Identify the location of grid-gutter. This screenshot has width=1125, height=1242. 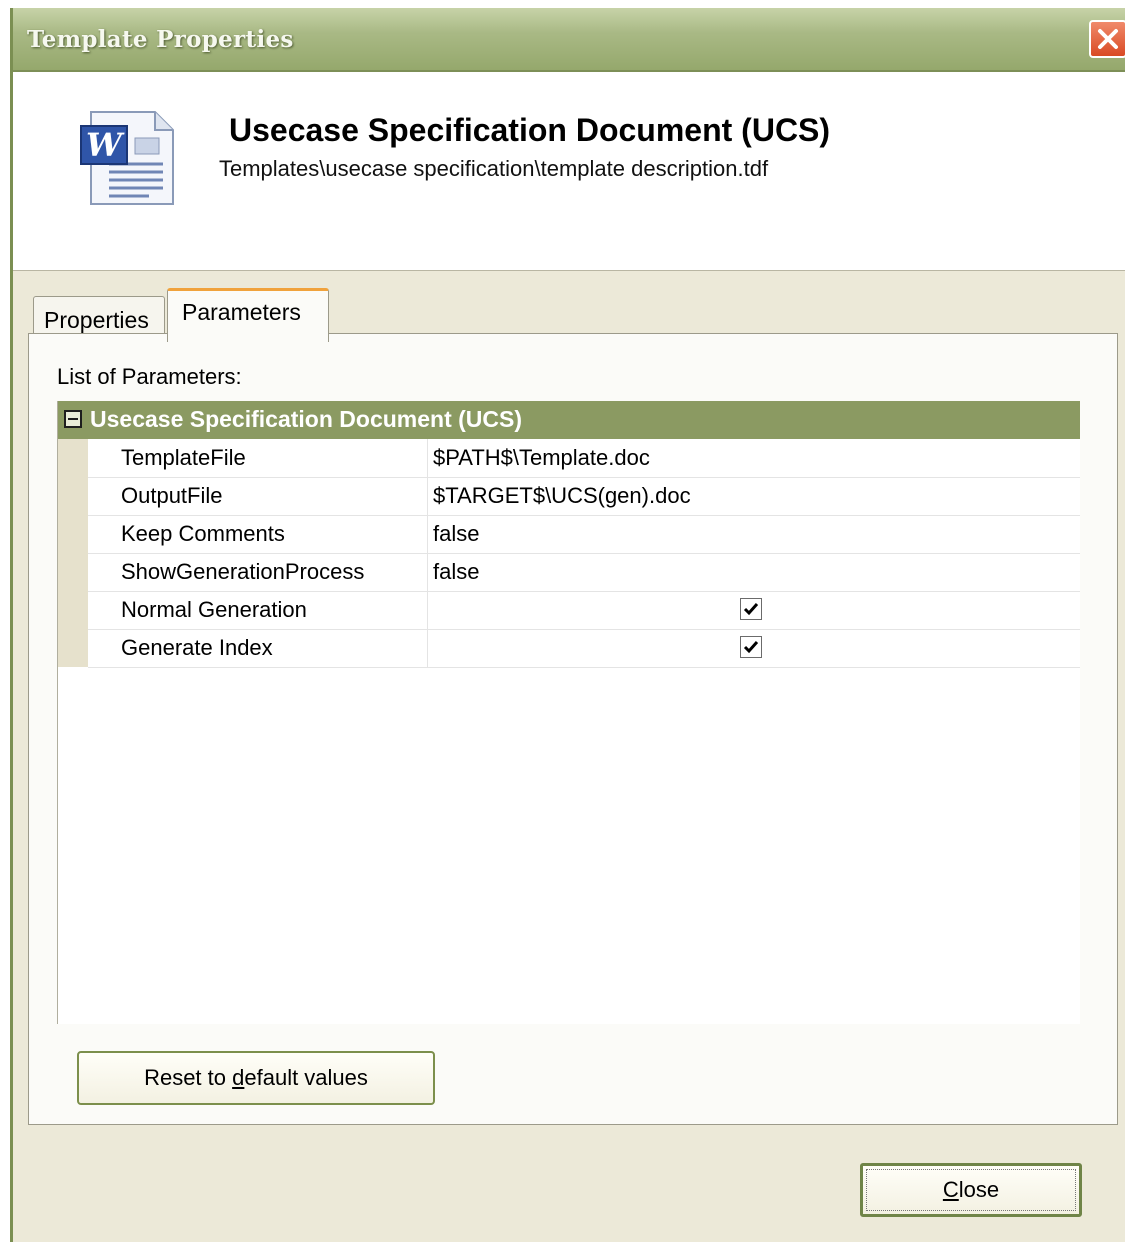
(73, 553).